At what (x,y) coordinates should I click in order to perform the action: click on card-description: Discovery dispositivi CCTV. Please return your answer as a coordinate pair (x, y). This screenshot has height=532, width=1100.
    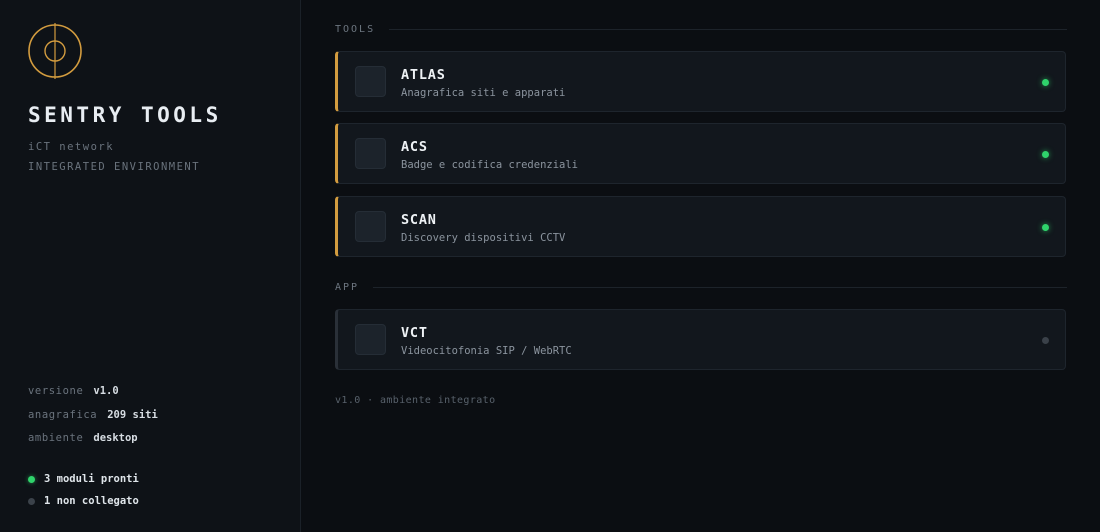
    Looking at the image, I should click on (483, 238).